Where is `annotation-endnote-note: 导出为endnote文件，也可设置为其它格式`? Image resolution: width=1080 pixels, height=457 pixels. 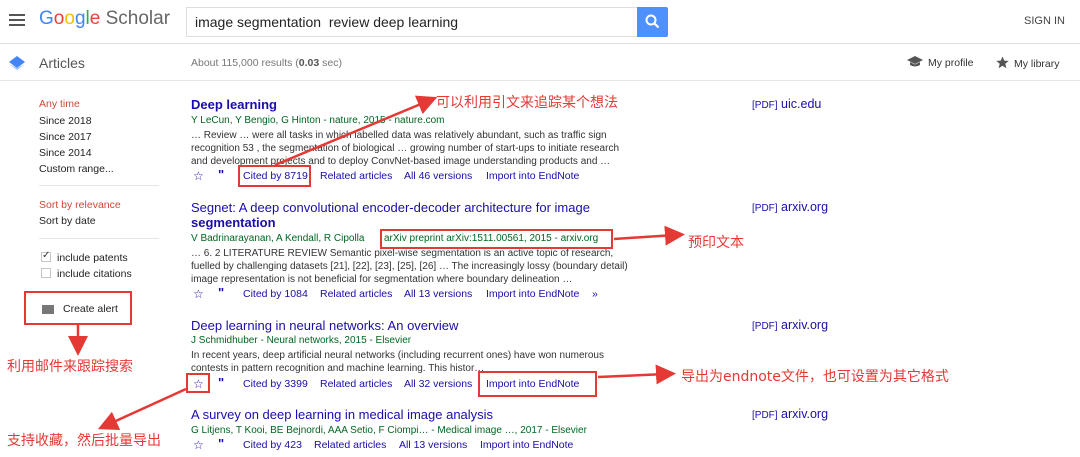
annotation-endnote-note: 导出为endnote文件，也可设置为其它格式 is located at coordinates (815, 377).